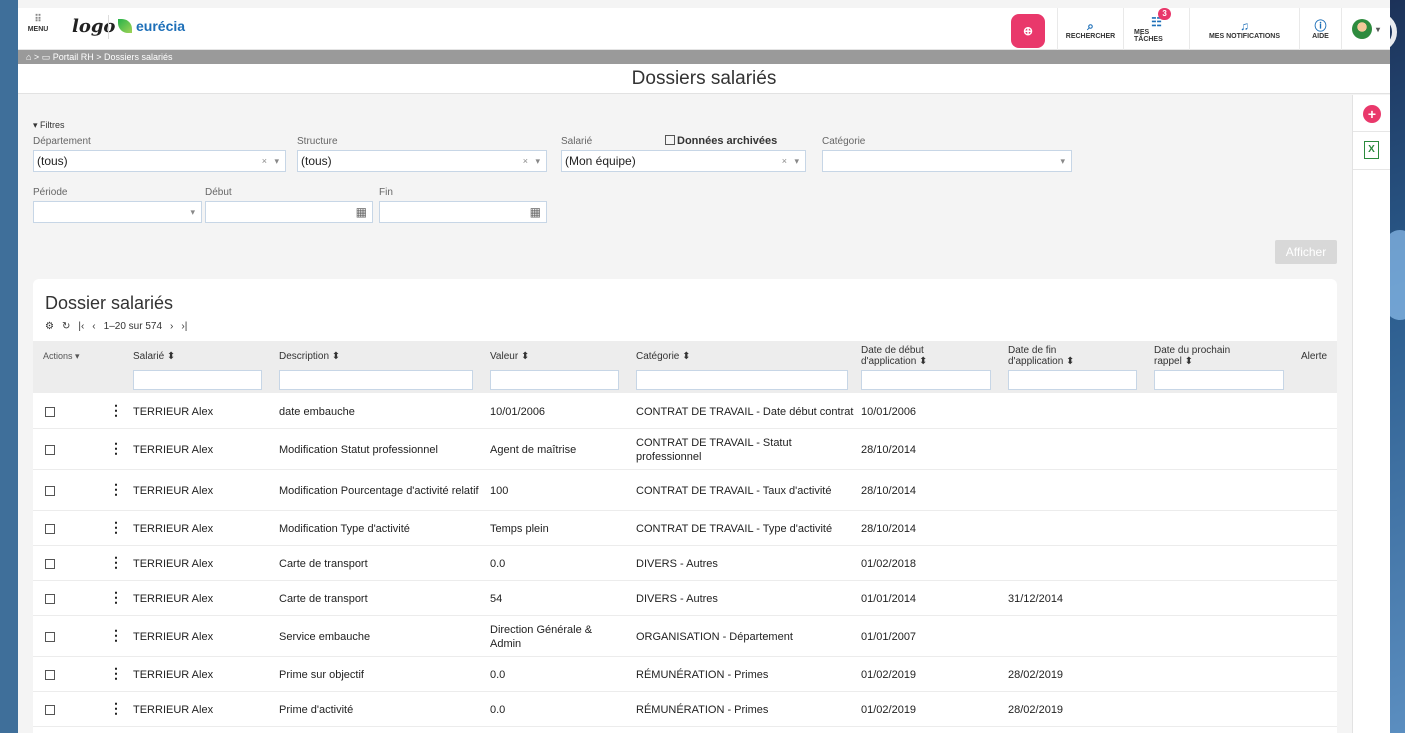 The height and width of the screenshot is (733, 1405). What do you see at coordinates (49, 125) in the screenshot?
I see `filters-toggle: ▾ Filtres` at bounding box center [49, 125].